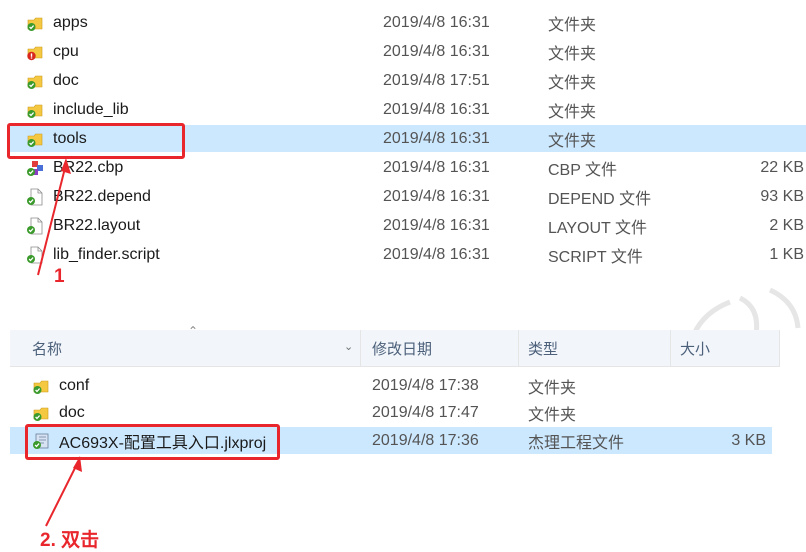 This screenshot has height=552, width=806. I want to click on list-item: doc 2019/4/8 17:51 文件夹, so click(408, 80).